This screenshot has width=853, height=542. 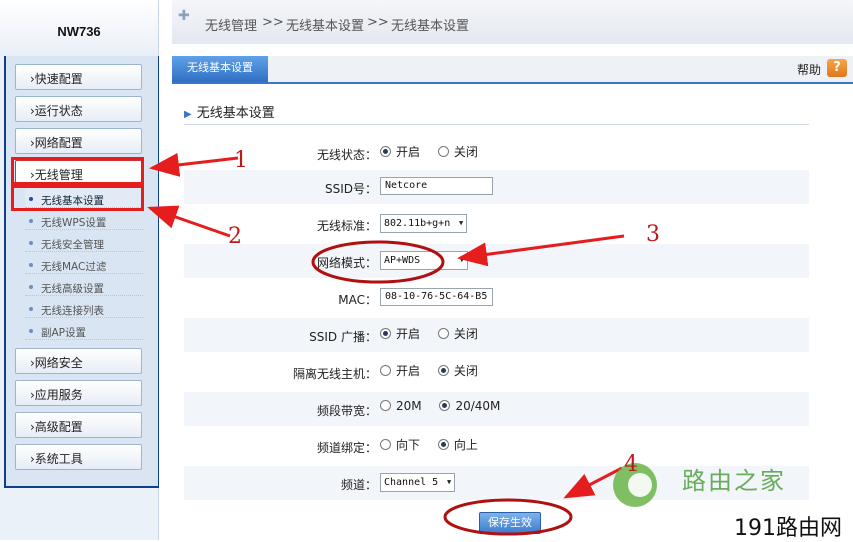 I want to click on section-title: ▶ 无线基本设置, so click(x=229, y=111).